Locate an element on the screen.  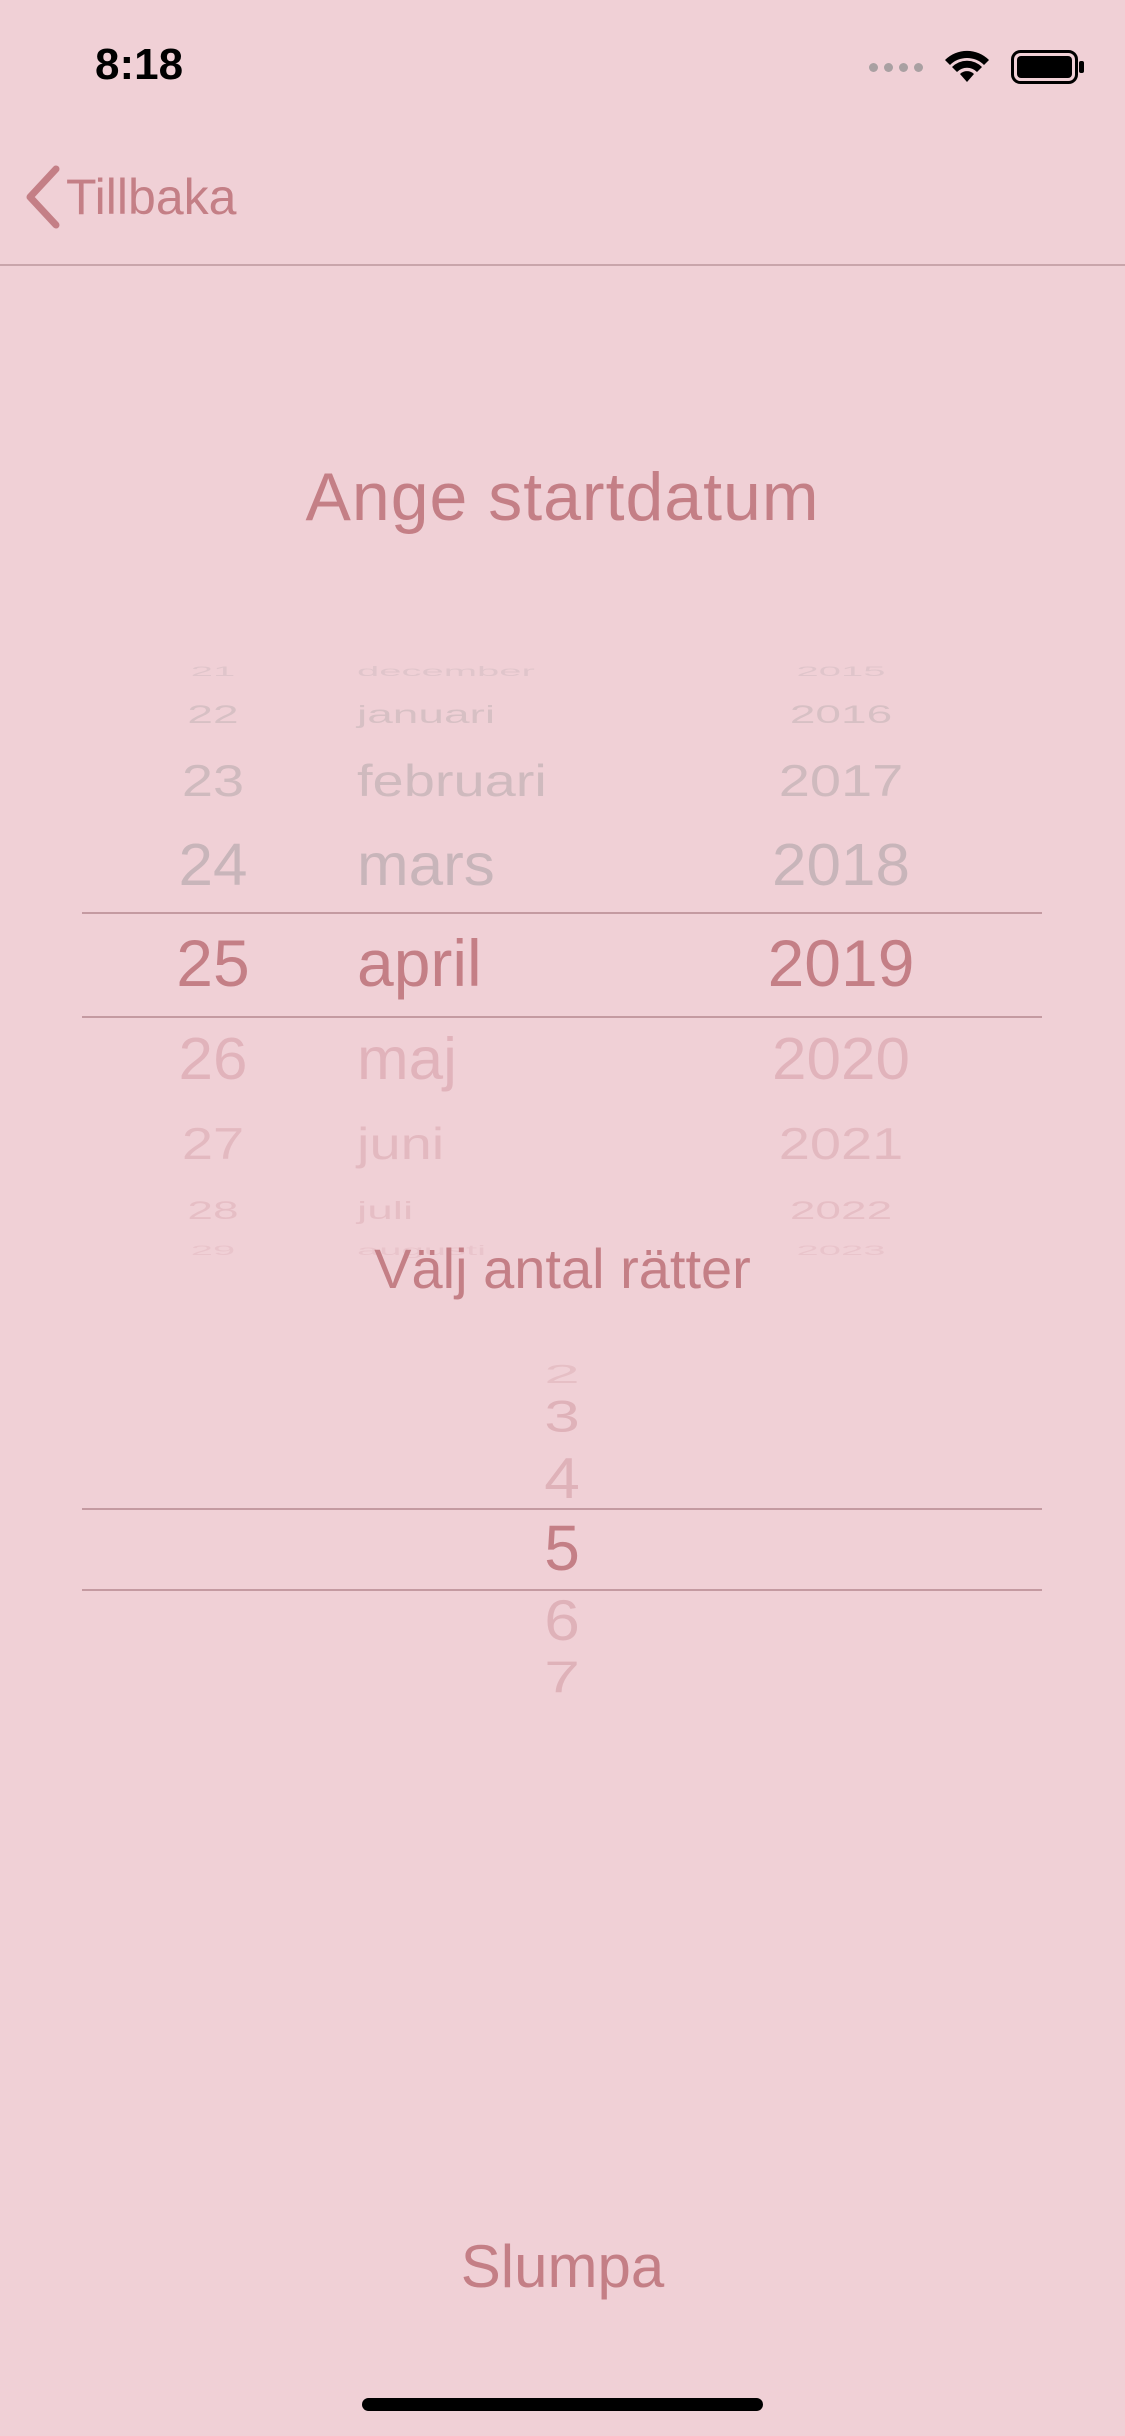
count-option: 3 is located at coordinates (562, 1416).